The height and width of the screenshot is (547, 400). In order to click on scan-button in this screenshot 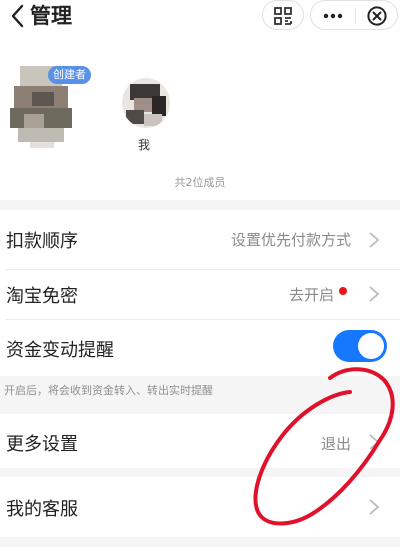, I will do `click(283, 16)`.